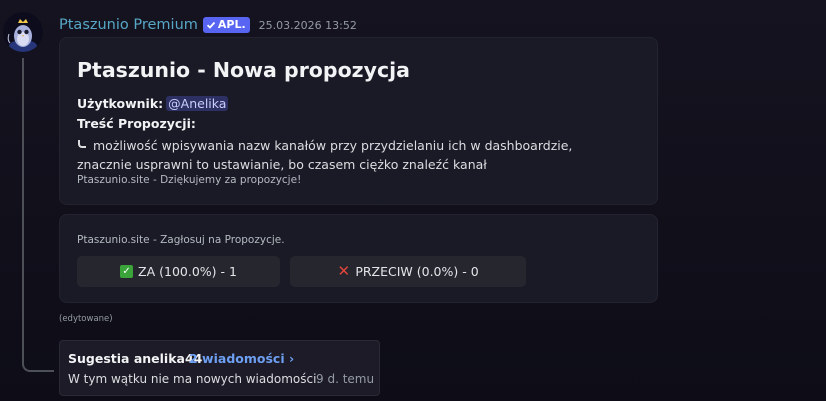  Describe the element at coordinates (135, 358) in the screenshot. I see `thread-name: Sugestia anelika44` at that location.